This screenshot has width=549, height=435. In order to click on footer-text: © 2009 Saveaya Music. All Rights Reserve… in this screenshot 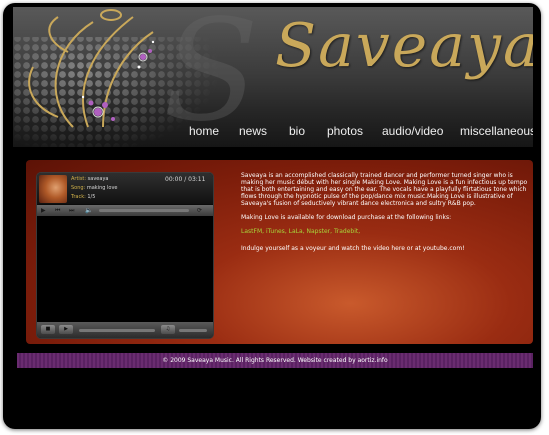, I will do `click(275, 360)`.